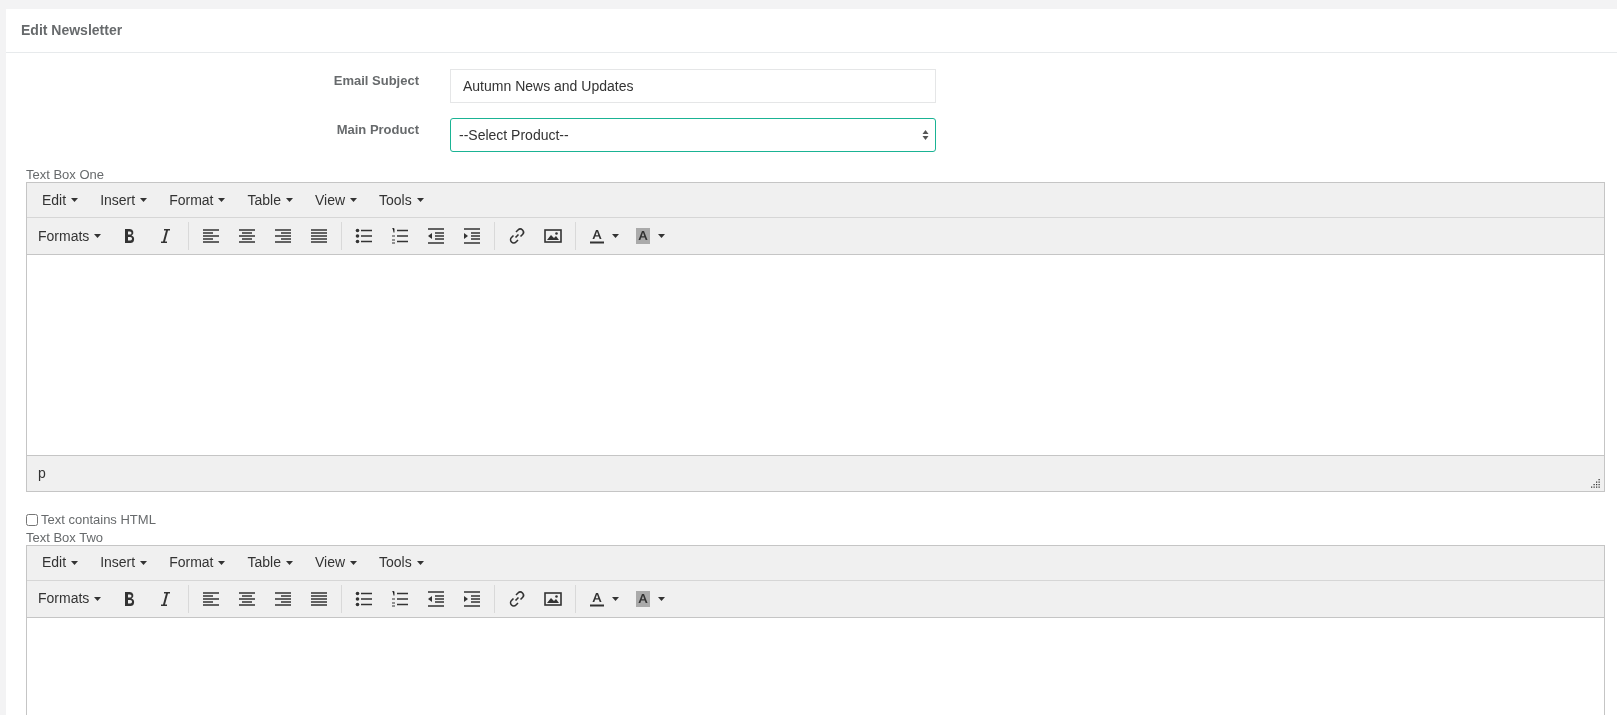  Describe the element at coordinates (925, 135) in the screenshot. I see `select-arrows-icon` at that location.